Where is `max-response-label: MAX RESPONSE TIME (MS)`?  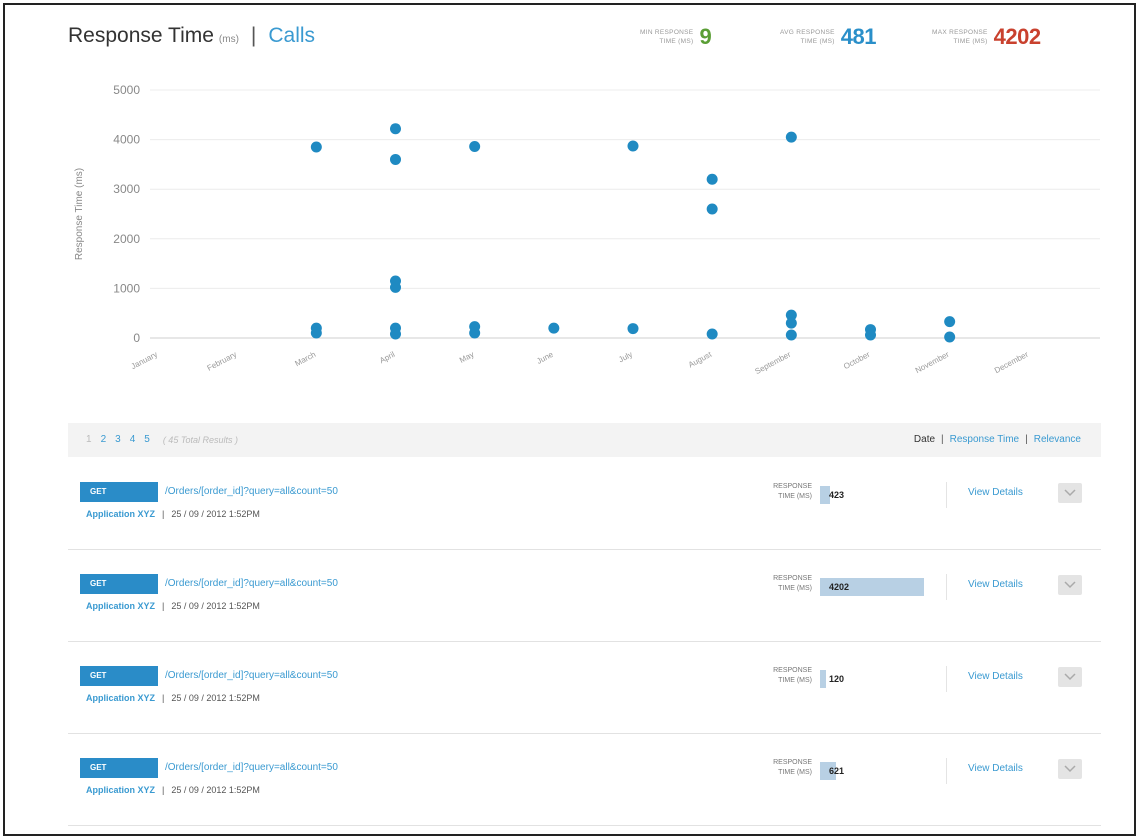 max-response-label: MAX RESPONSE TIME (MS) is located at coordinates (960, 37).